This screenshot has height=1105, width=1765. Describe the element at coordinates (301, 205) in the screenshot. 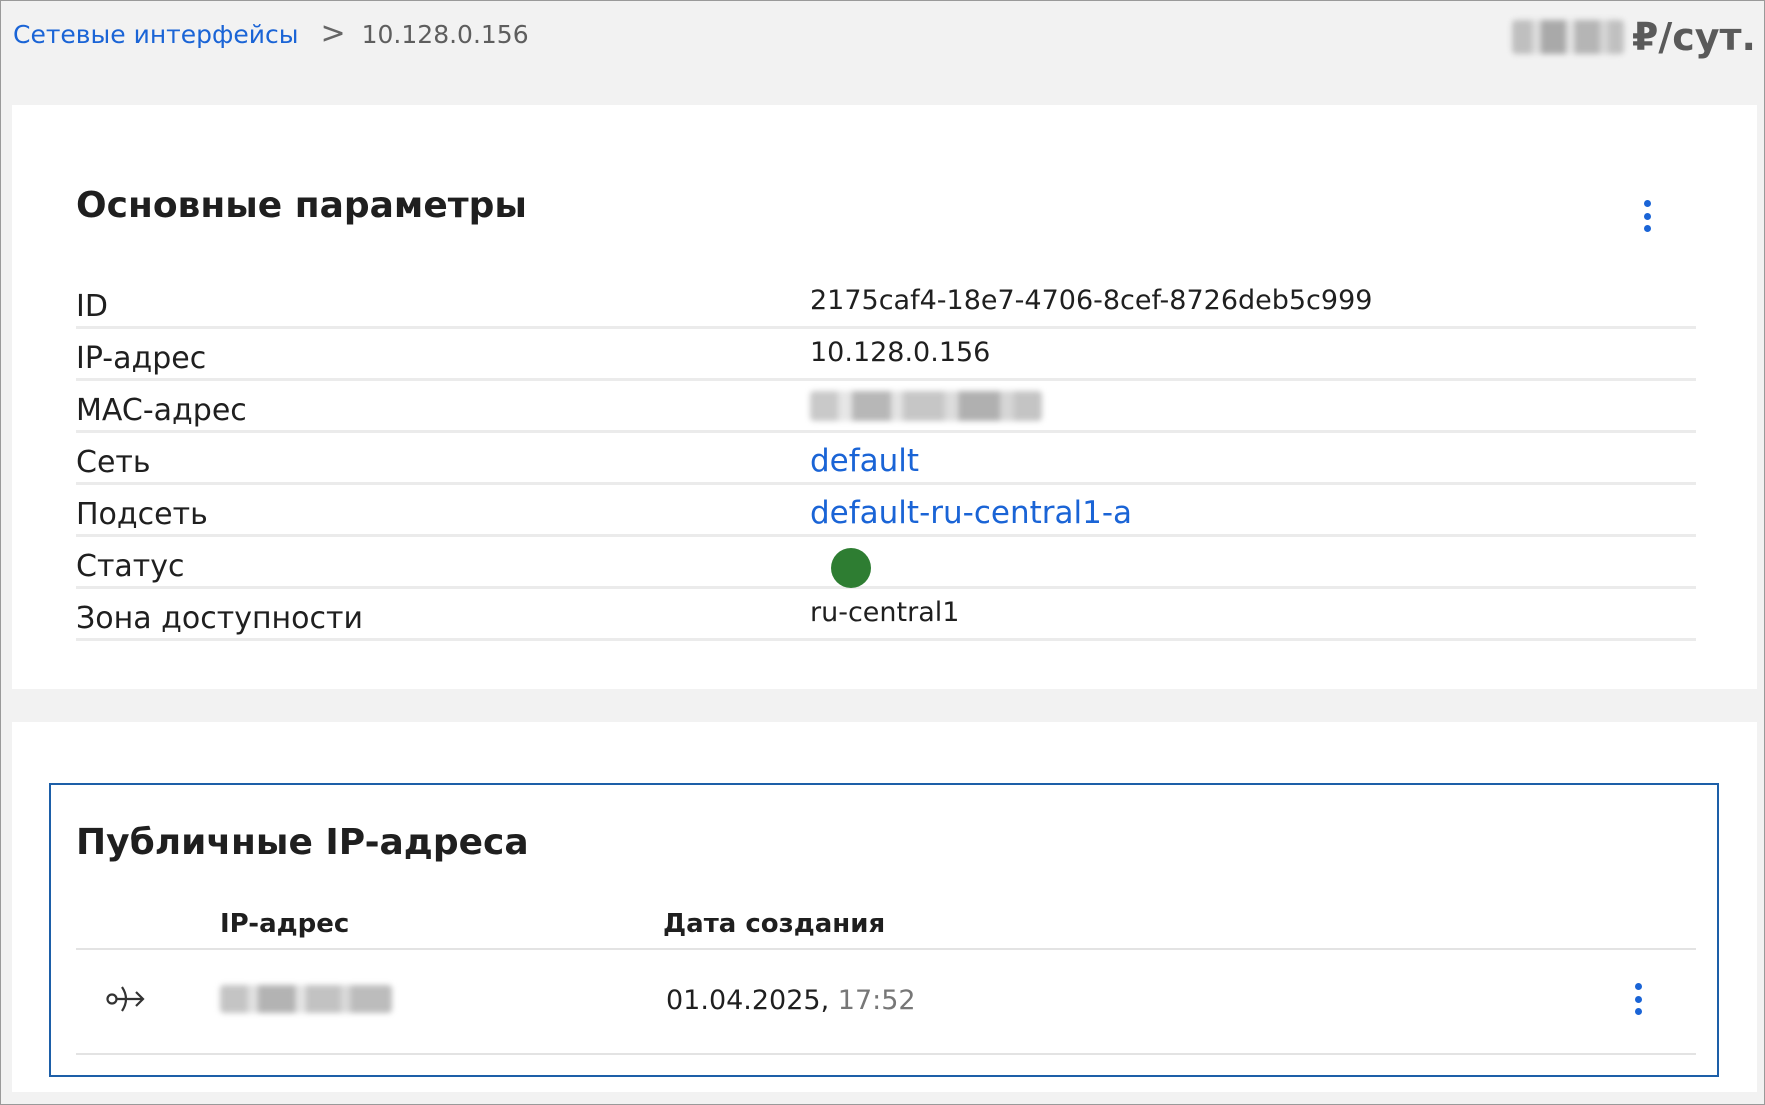

I see `main-params-title: Основные параметры` at that location.